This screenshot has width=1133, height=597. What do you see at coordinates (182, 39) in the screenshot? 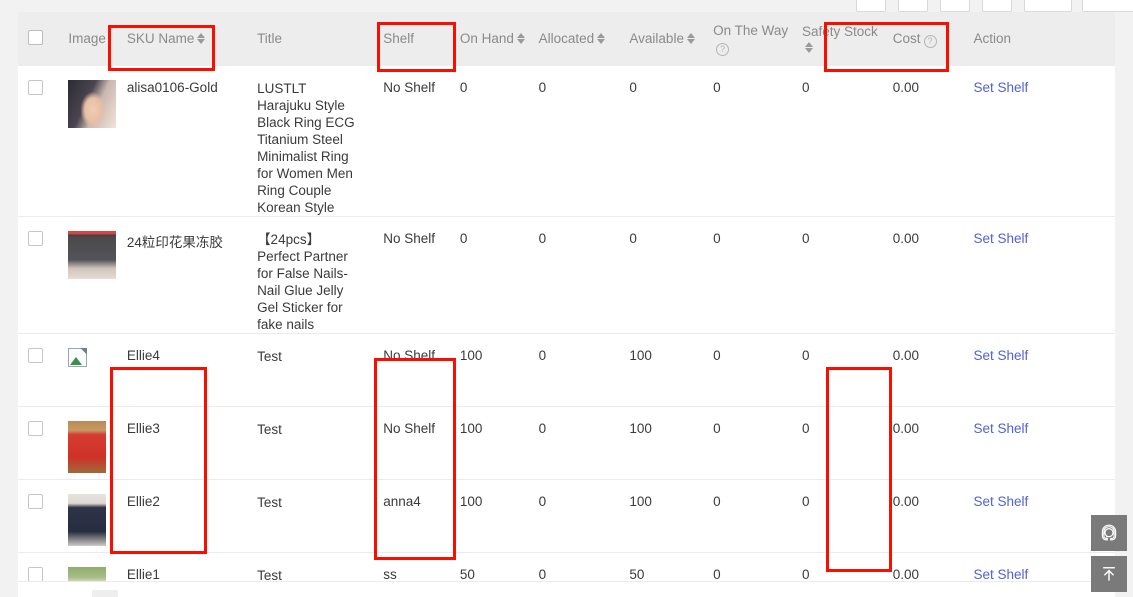
I see `header-cell-sku-name: SKU Name` at bounding box center [182, 39].